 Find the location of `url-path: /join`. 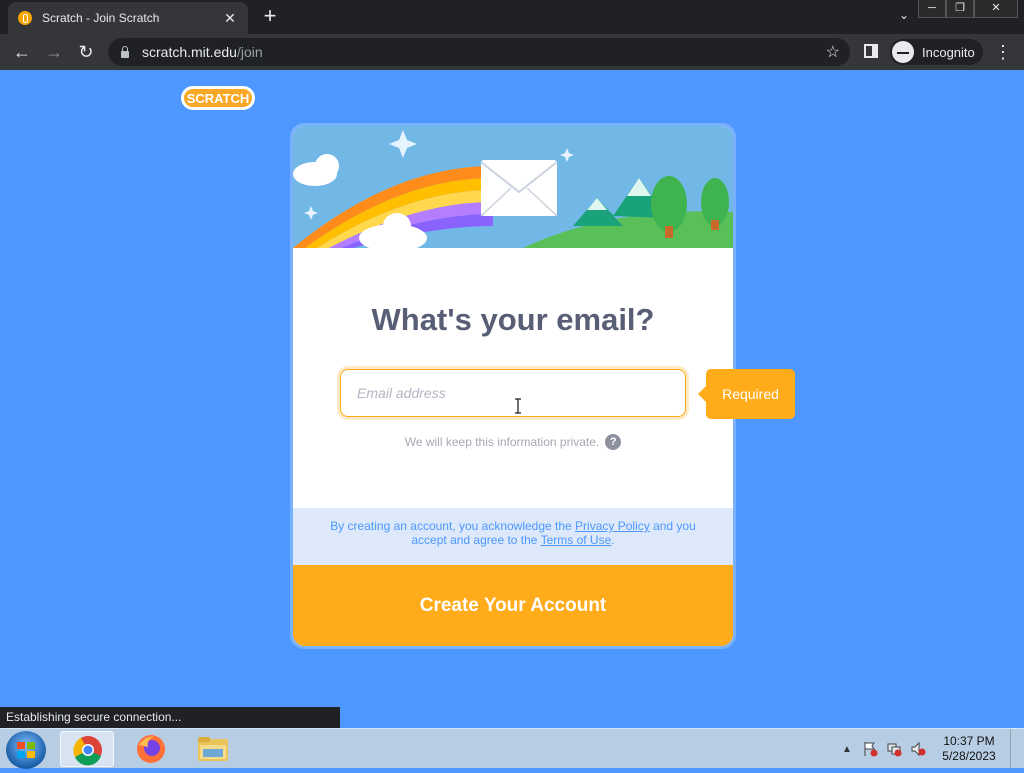

url-path: /join is located at coordinates (249, 52).